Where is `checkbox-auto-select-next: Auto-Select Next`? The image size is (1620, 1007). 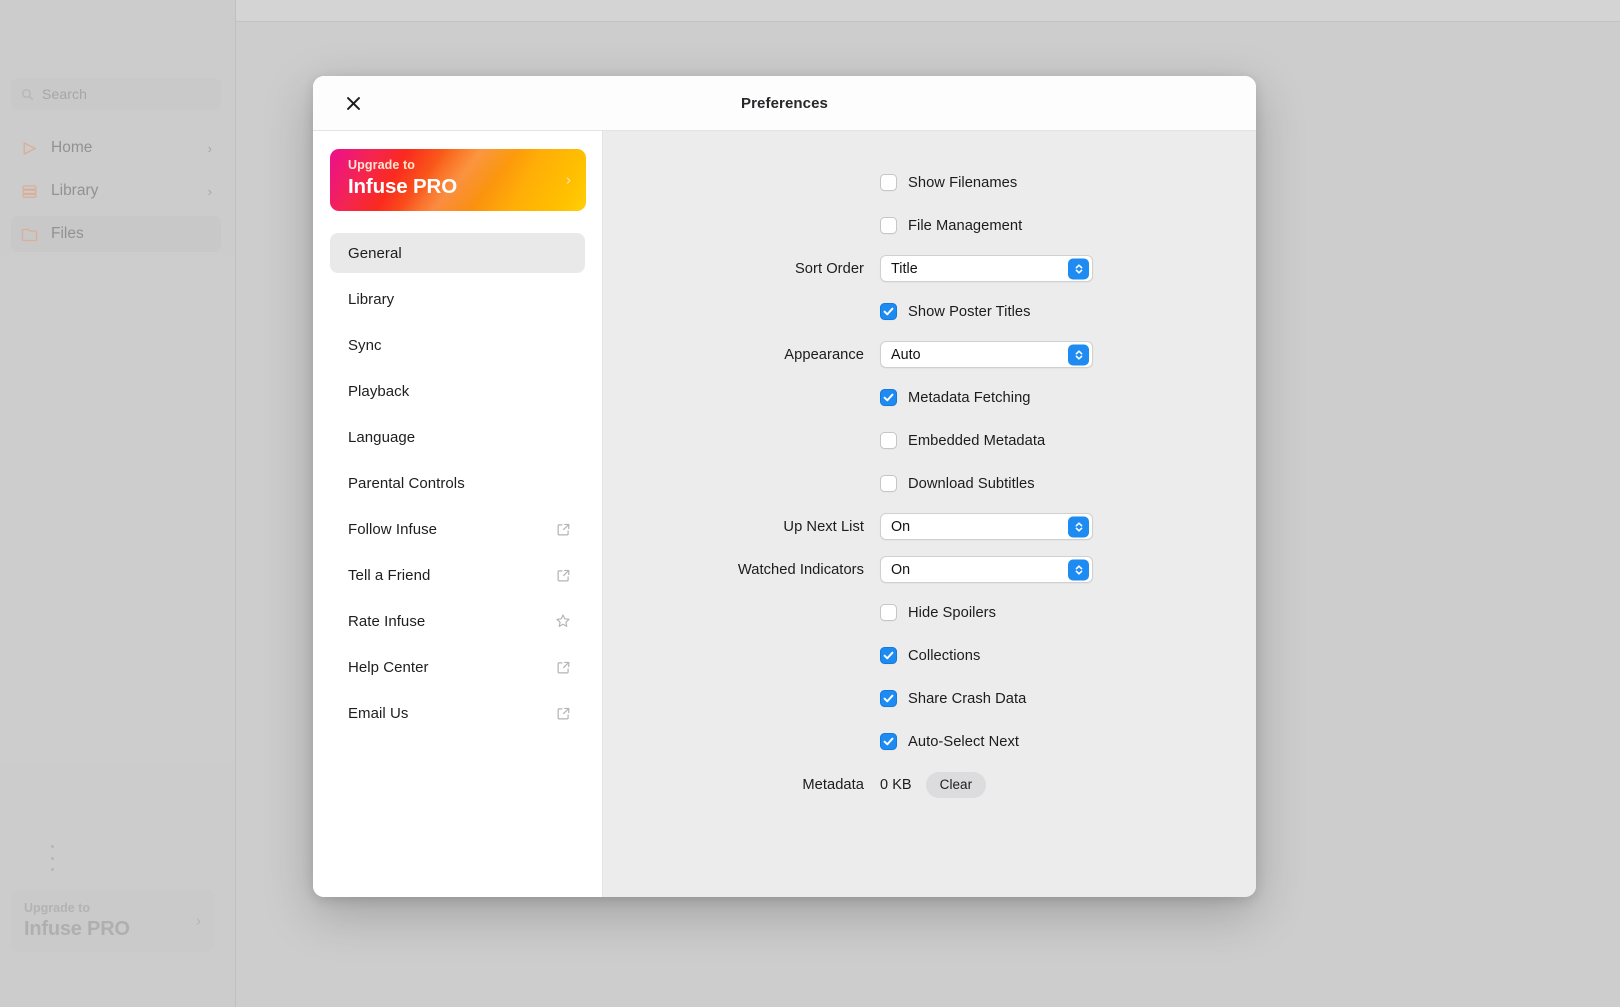
checkbox-auto-select-next: Auto-Select Next is located at coordinates (949, 741).